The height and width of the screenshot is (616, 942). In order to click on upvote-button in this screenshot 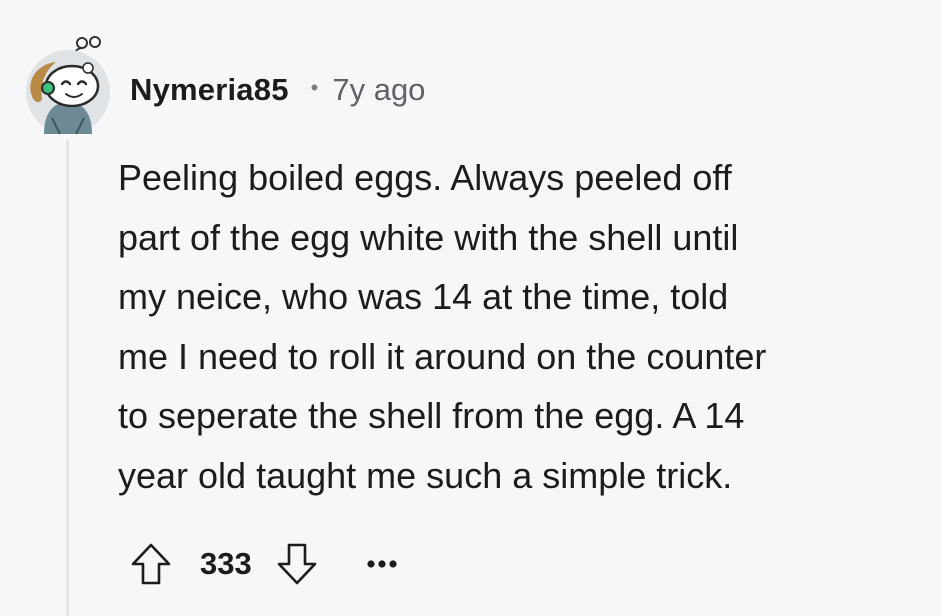, I will do `click(151, 564)`.